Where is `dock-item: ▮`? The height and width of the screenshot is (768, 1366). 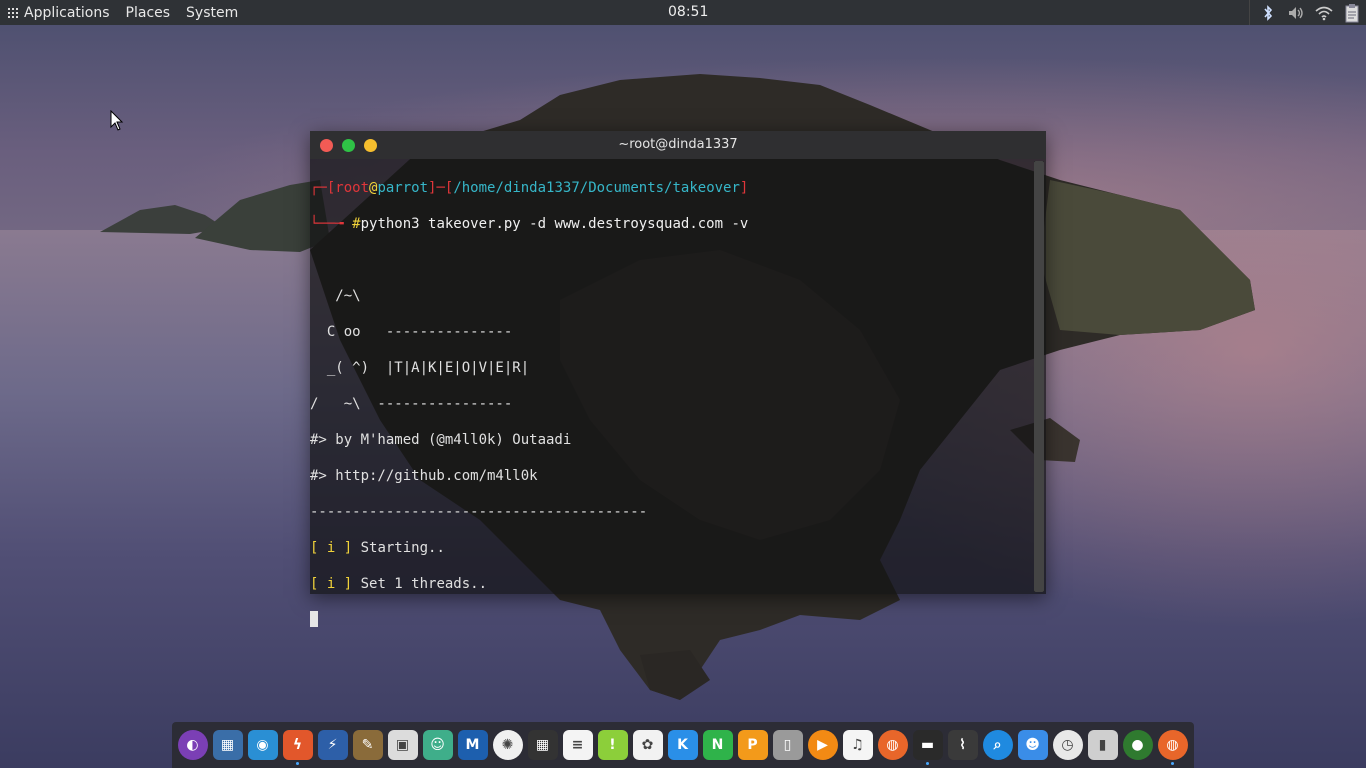 dock-item: ▮ is located at coordinates (1102, 745).